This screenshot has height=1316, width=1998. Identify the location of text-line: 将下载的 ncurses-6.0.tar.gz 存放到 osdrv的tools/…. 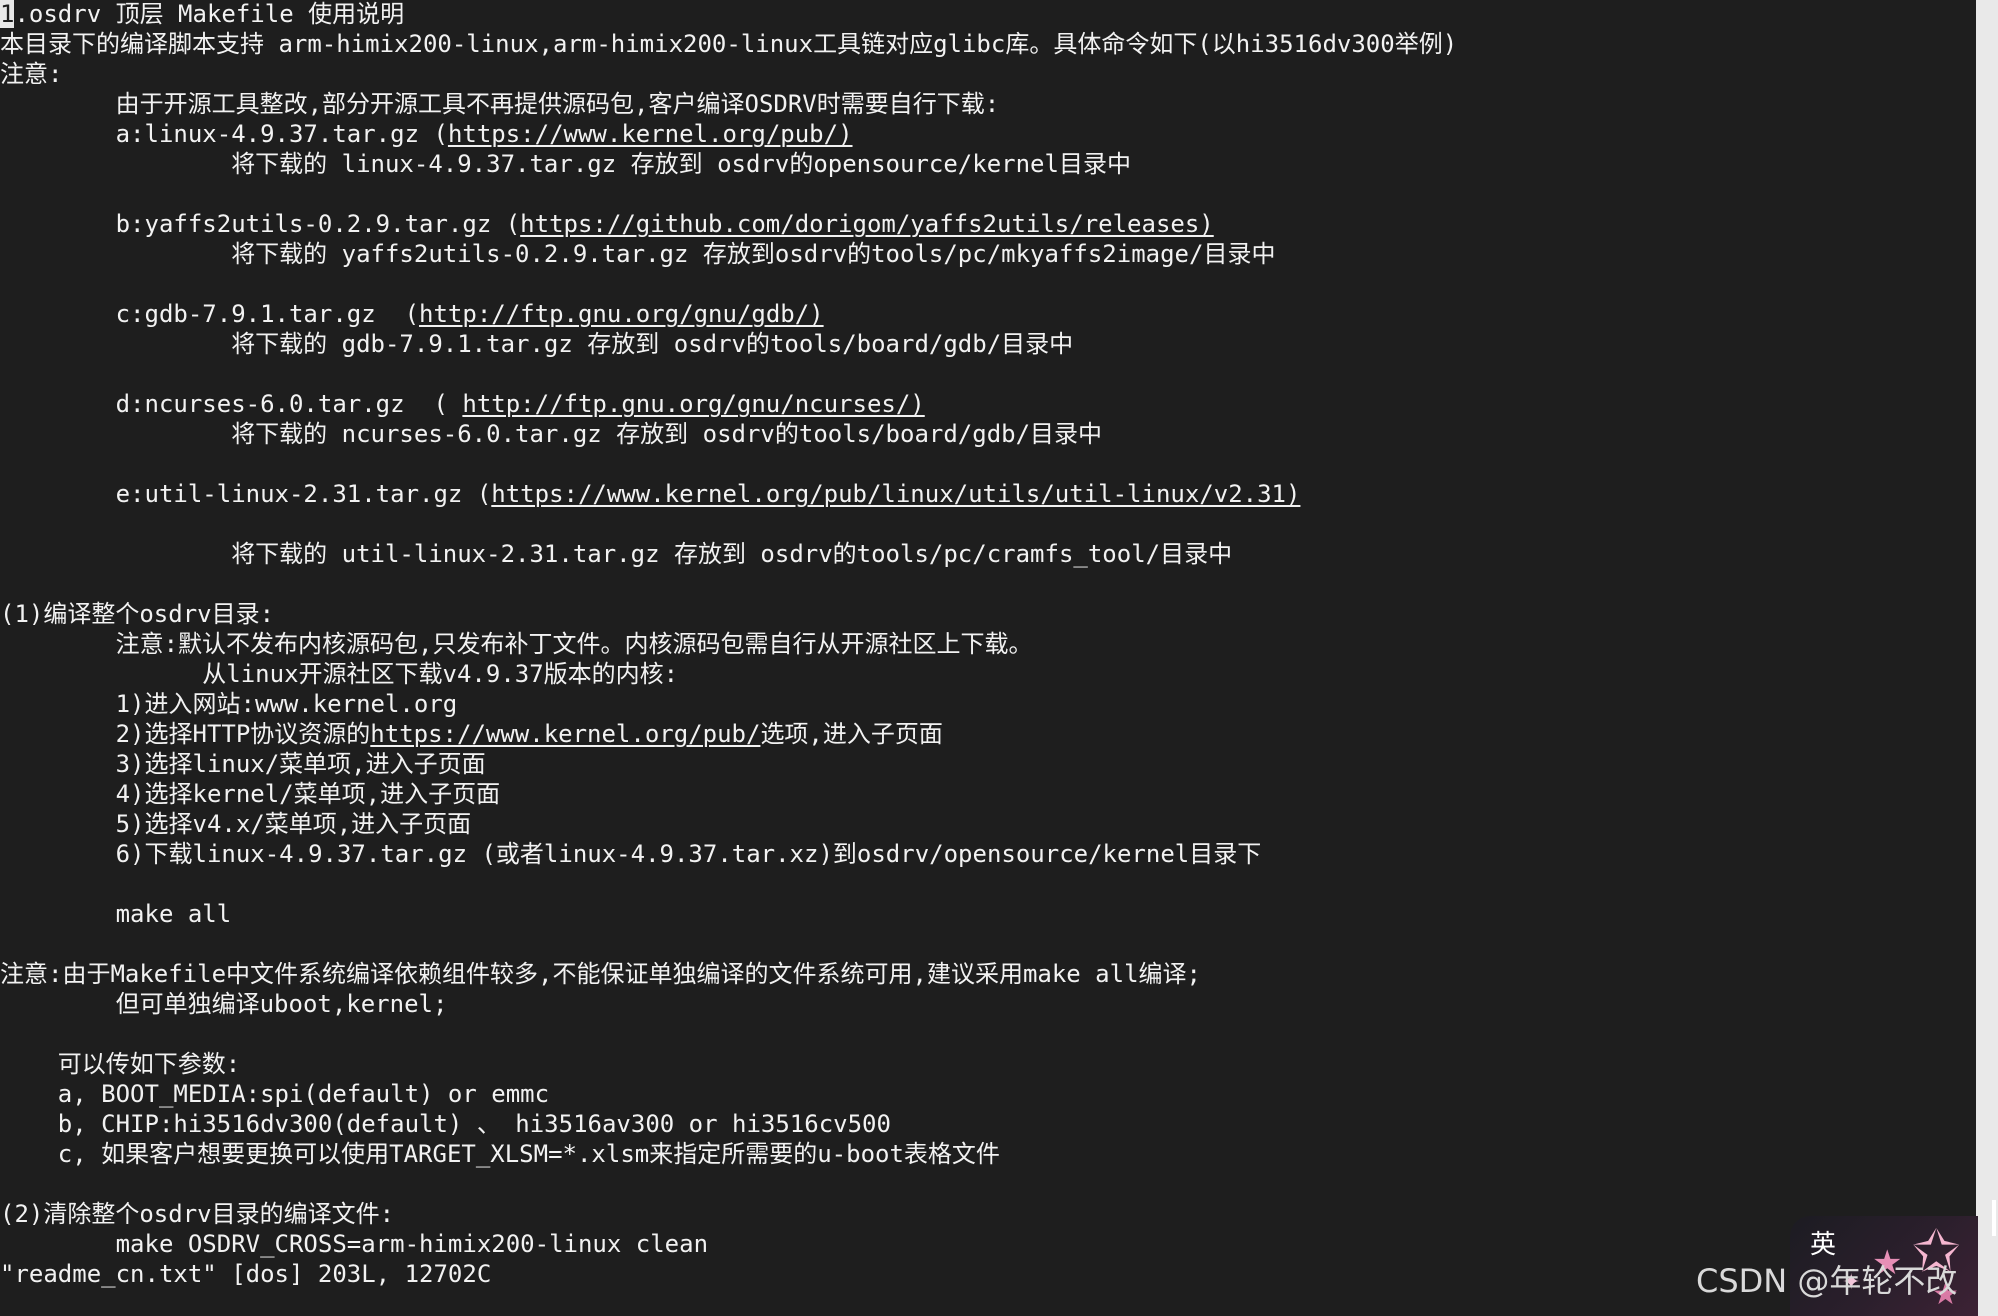
(551, 434).